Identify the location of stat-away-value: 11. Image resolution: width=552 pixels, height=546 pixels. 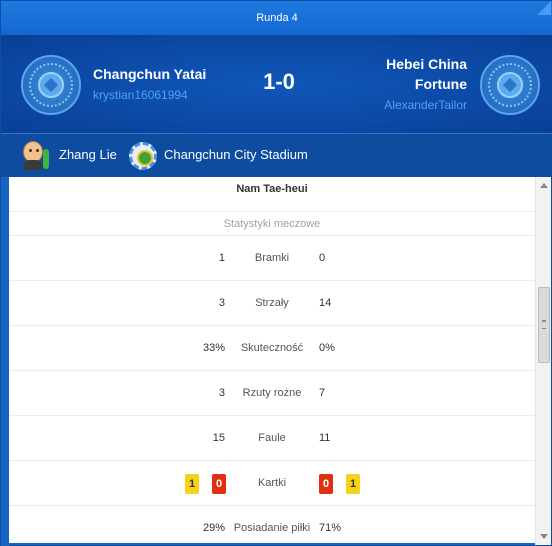
(325, 438).